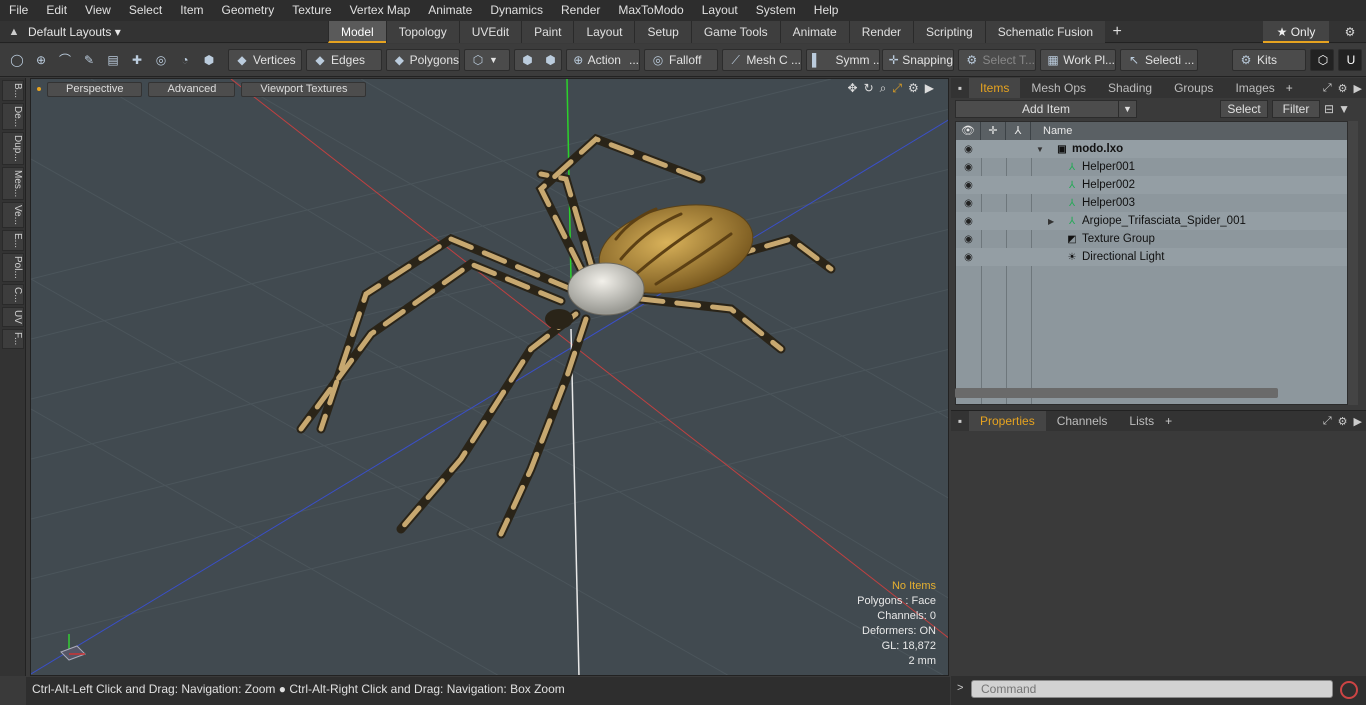 The width and height of the screenshot is (1366, 705). I want to click on collapse-icon: ⊟, so click(1329, 109).